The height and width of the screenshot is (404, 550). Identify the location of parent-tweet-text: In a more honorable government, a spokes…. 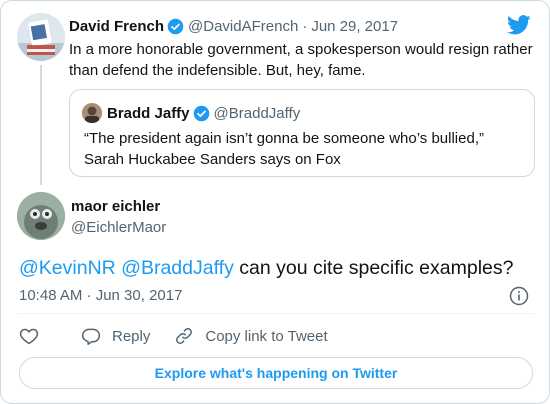
(301, 60).